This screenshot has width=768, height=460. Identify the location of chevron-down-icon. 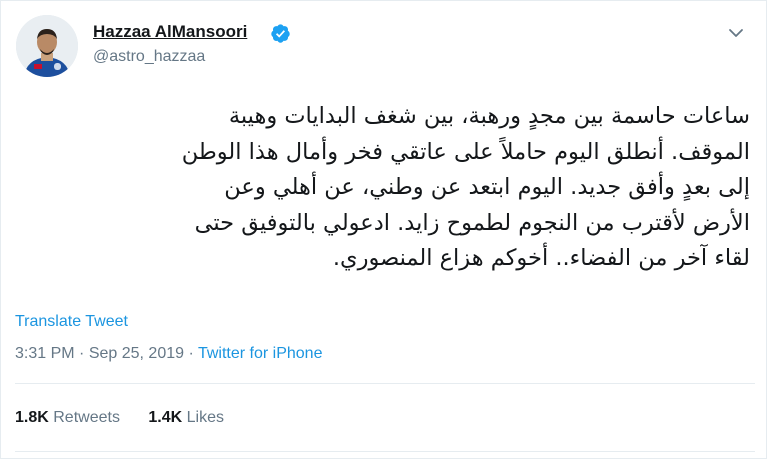
(736, 33).